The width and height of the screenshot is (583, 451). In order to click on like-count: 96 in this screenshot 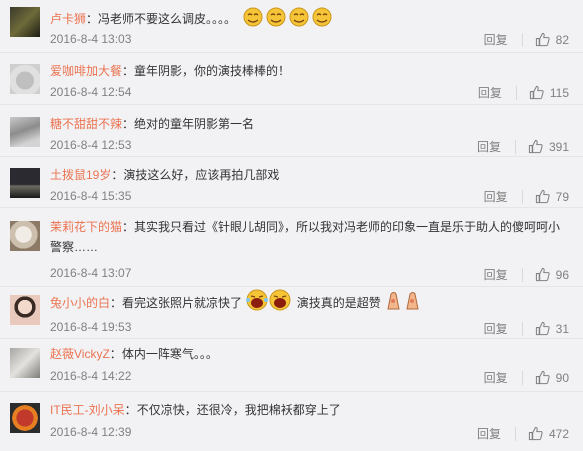, I will do `click(562, 274)`.